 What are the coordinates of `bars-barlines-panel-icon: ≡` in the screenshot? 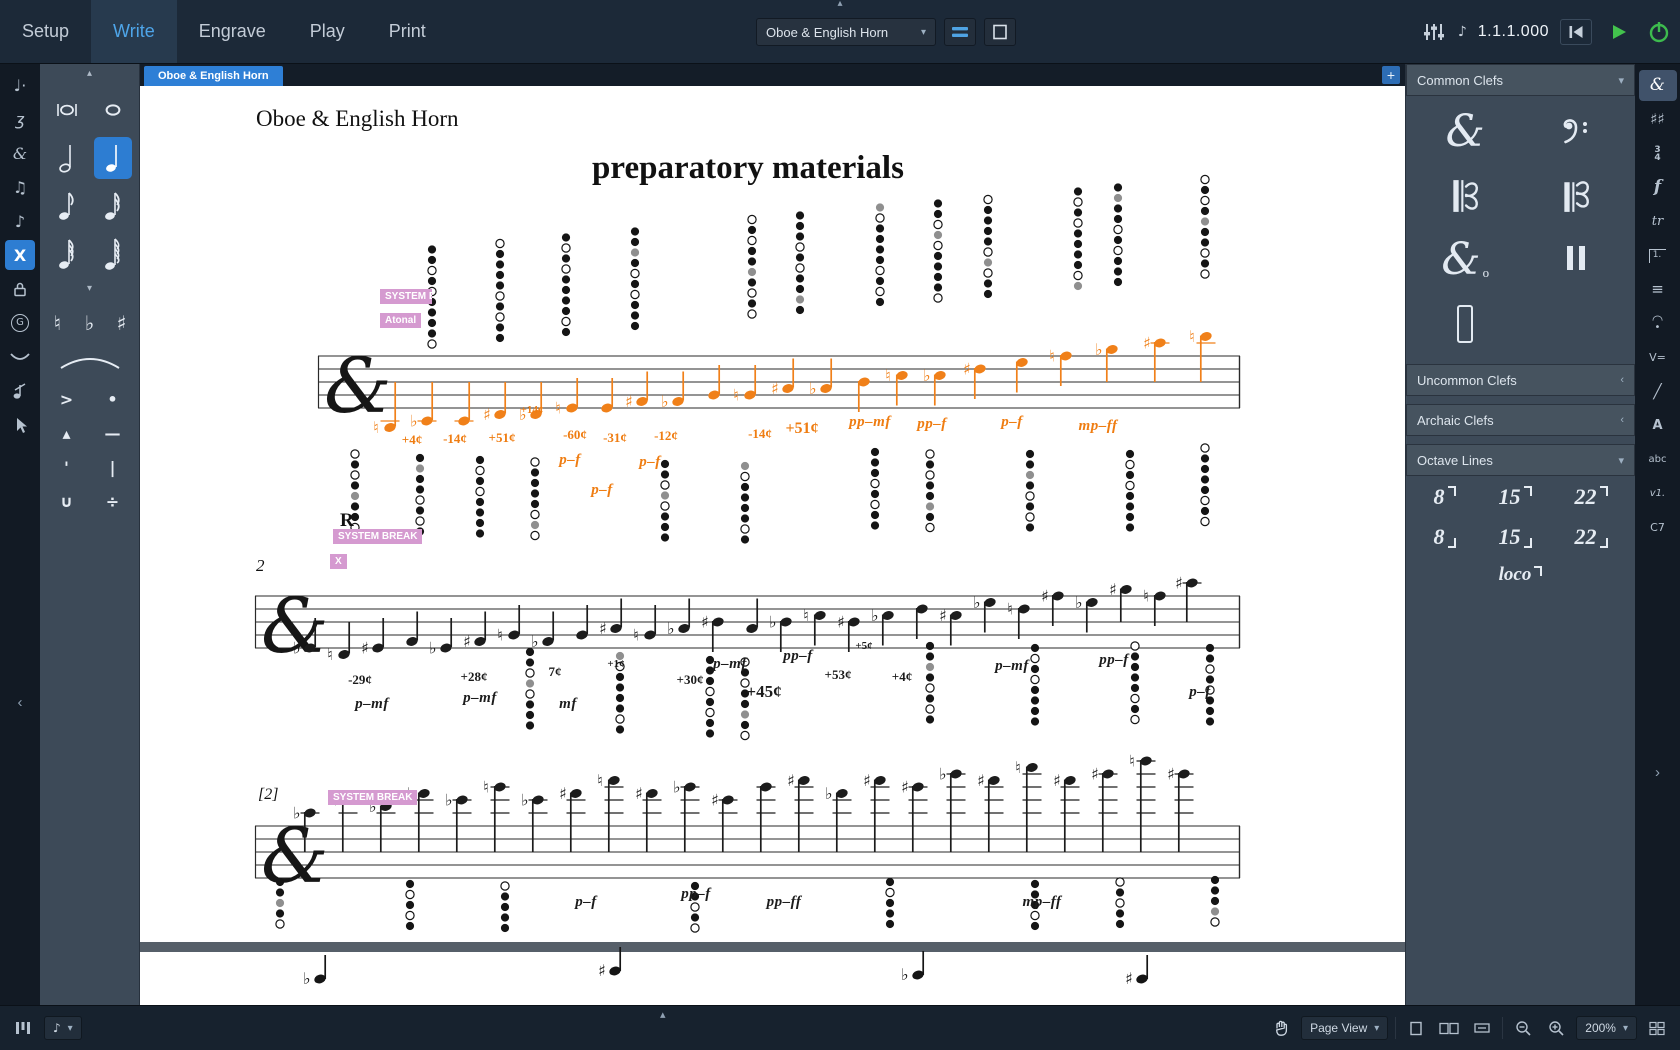 It's located at (1658, 289).